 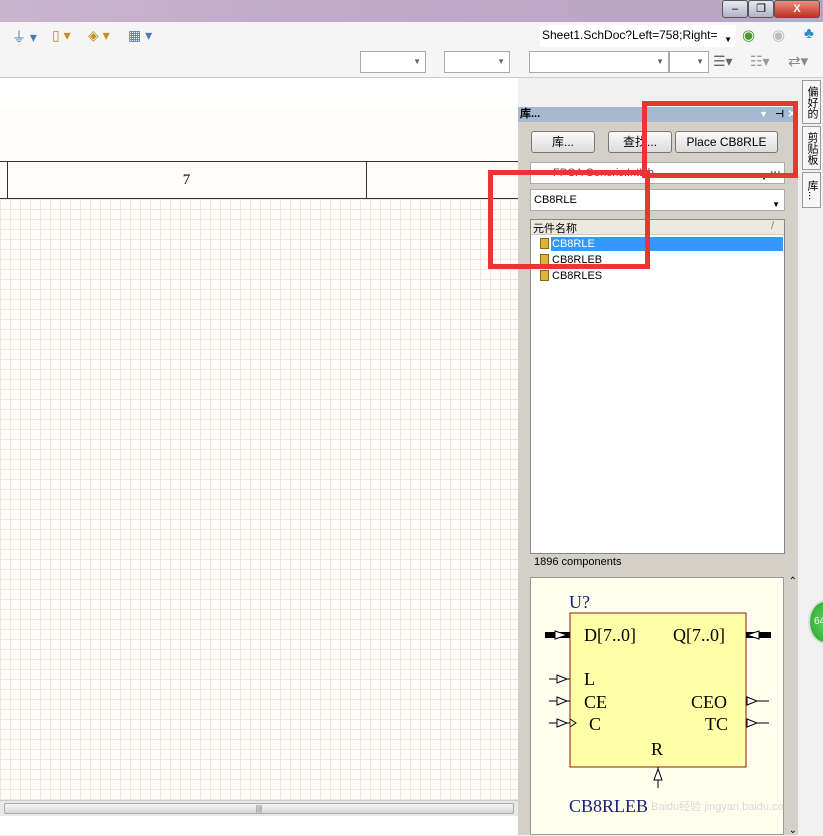 I want to click on home-icon: ♣, so click(x=809, y=33).